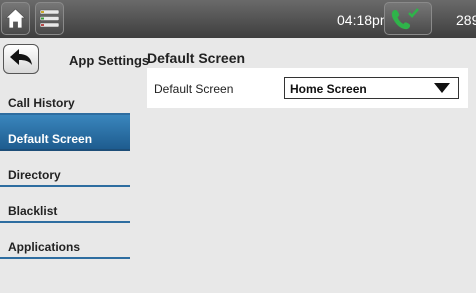  I want to click on sidebar-title: App Settings, so click(109, 60).